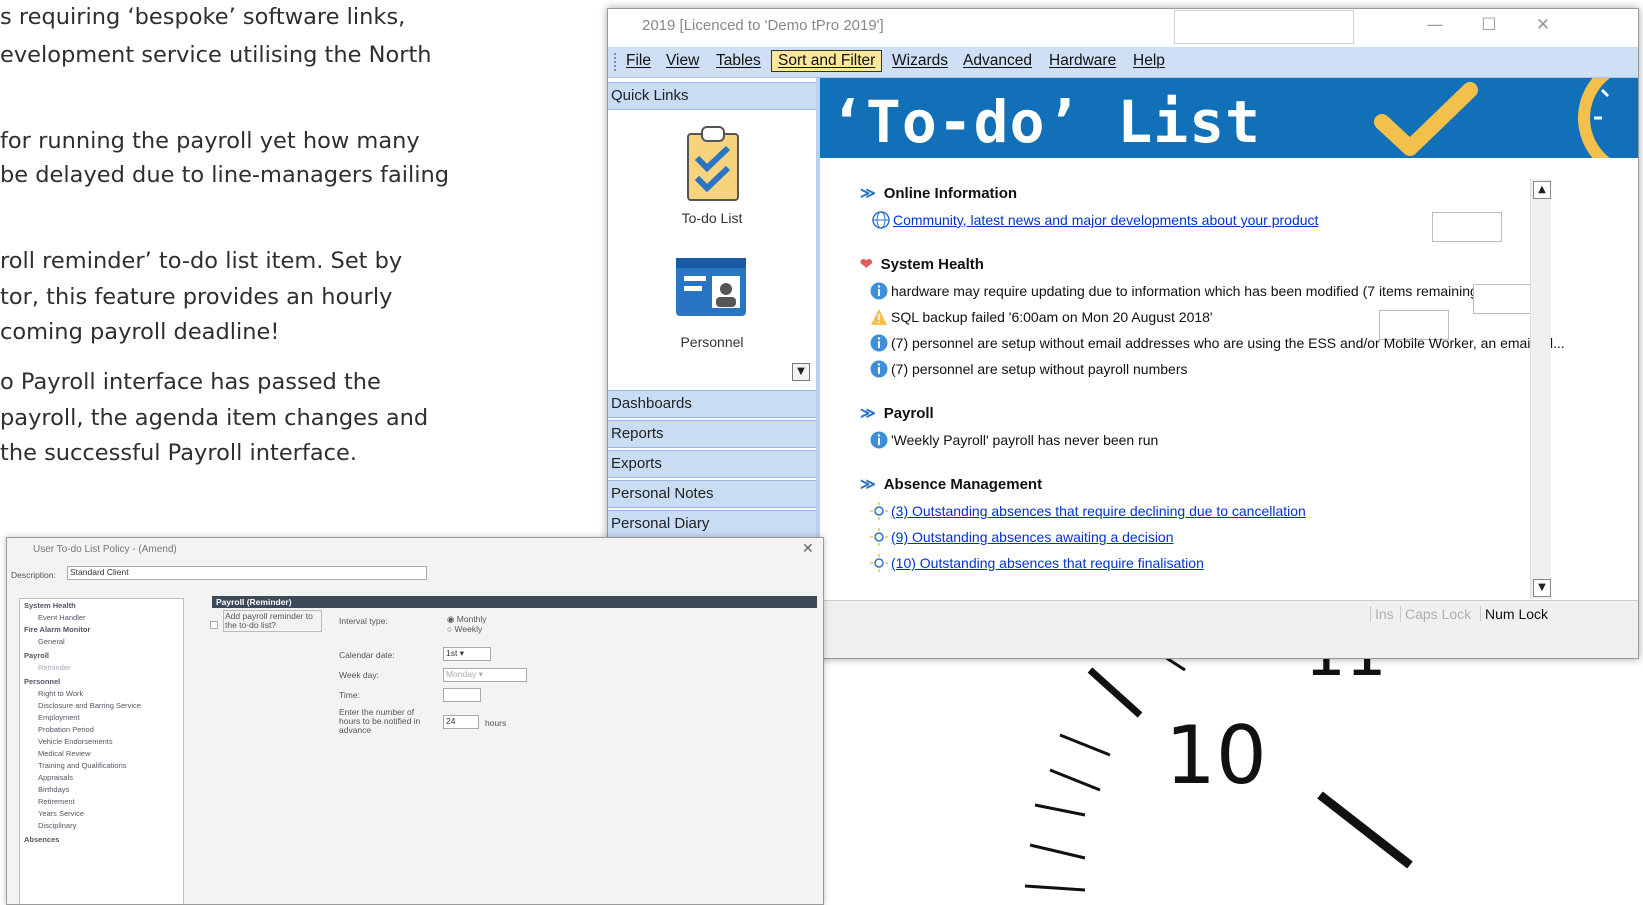 The height and width of the screenshot is (905, 1643). What do you see at coordinates (712, 494) in the screenshot?
I see `nav-personal-notes: Personal Notes` at bounding box center [712, 494].